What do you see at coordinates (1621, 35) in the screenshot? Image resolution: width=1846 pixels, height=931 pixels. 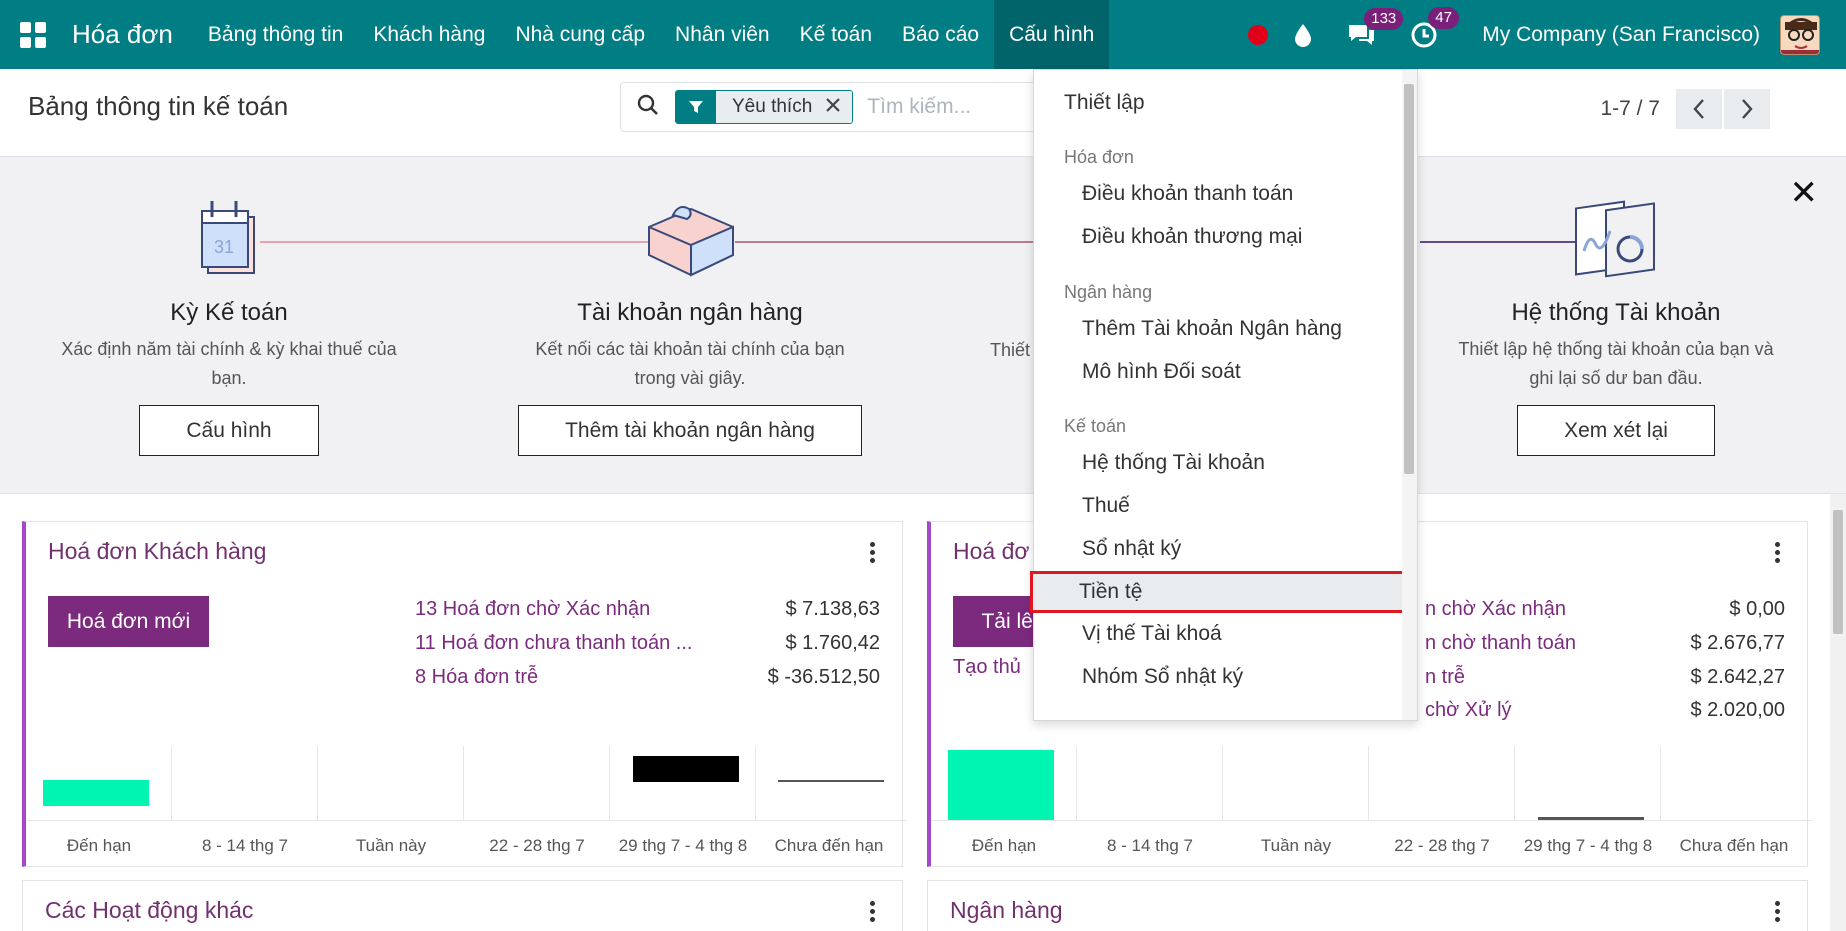 I see `company-switcher: My Company (San Francisco)` at bounding box center [1621, 35].